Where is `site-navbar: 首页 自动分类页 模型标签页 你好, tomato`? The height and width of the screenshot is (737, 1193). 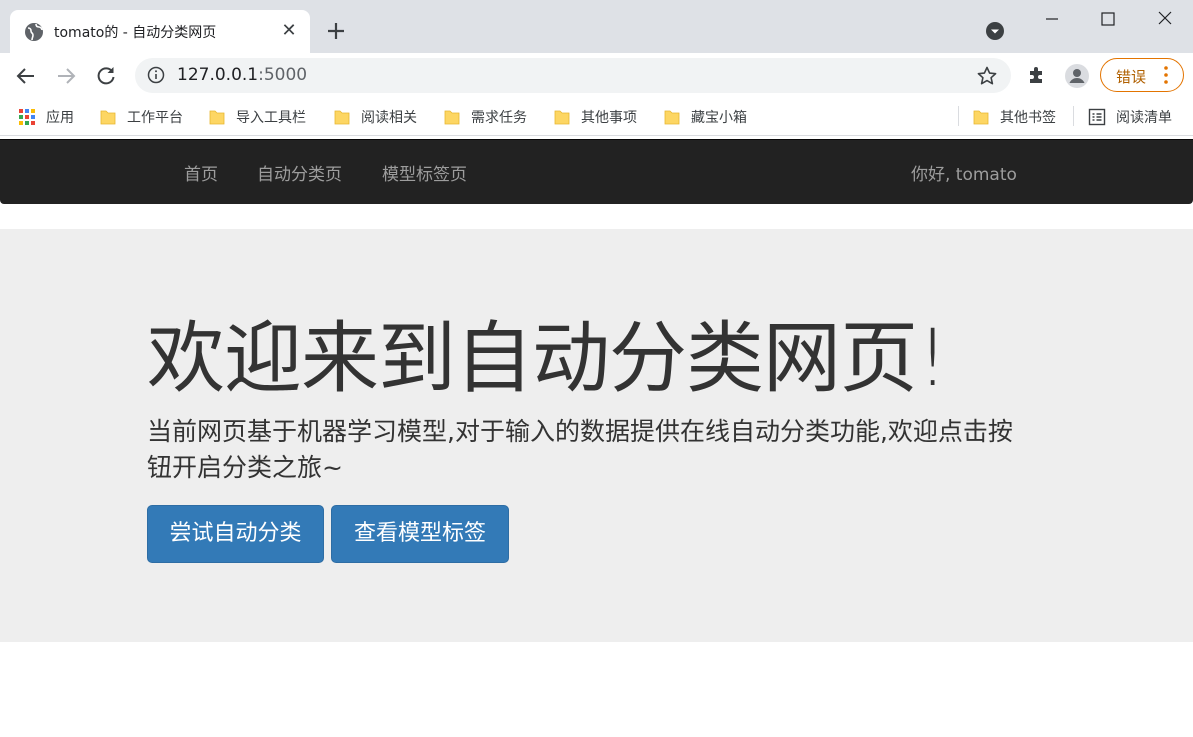 site-navbar: 首页 自动分类页 模型标签页 你好, tomato is located at coordinates (596, 171).